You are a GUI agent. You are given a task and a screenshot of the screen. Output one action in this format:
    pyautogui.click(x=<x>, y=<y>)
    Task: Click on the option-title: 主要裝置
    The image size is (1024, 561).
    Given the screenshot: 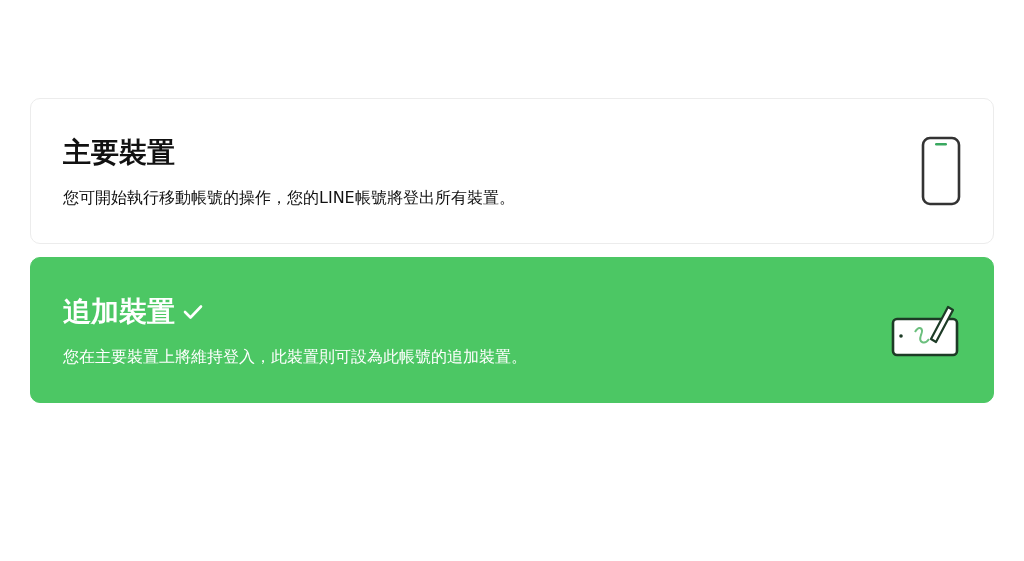 What is the action you would take?
    pyautogui.click(x=119, y=152)
    